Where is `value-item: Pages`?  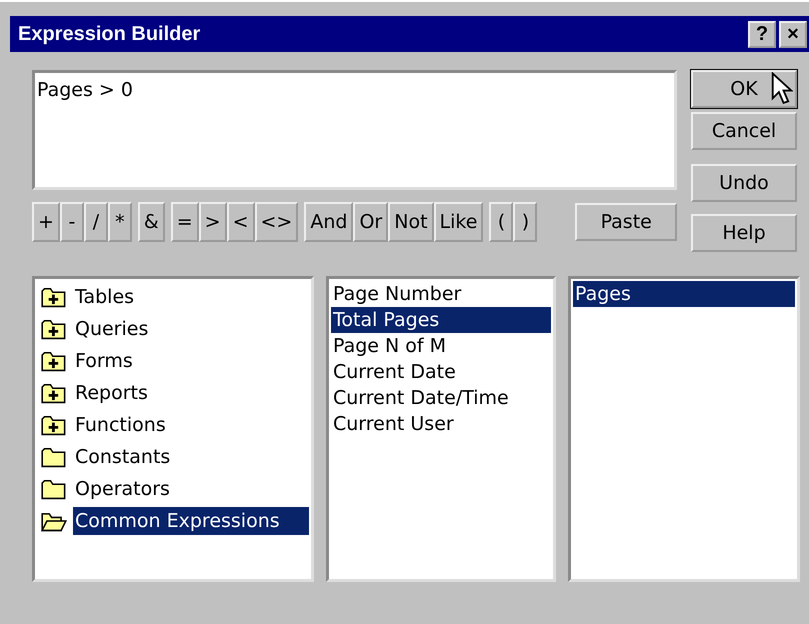 value-item: Pages is located at coordinates (684, 294).